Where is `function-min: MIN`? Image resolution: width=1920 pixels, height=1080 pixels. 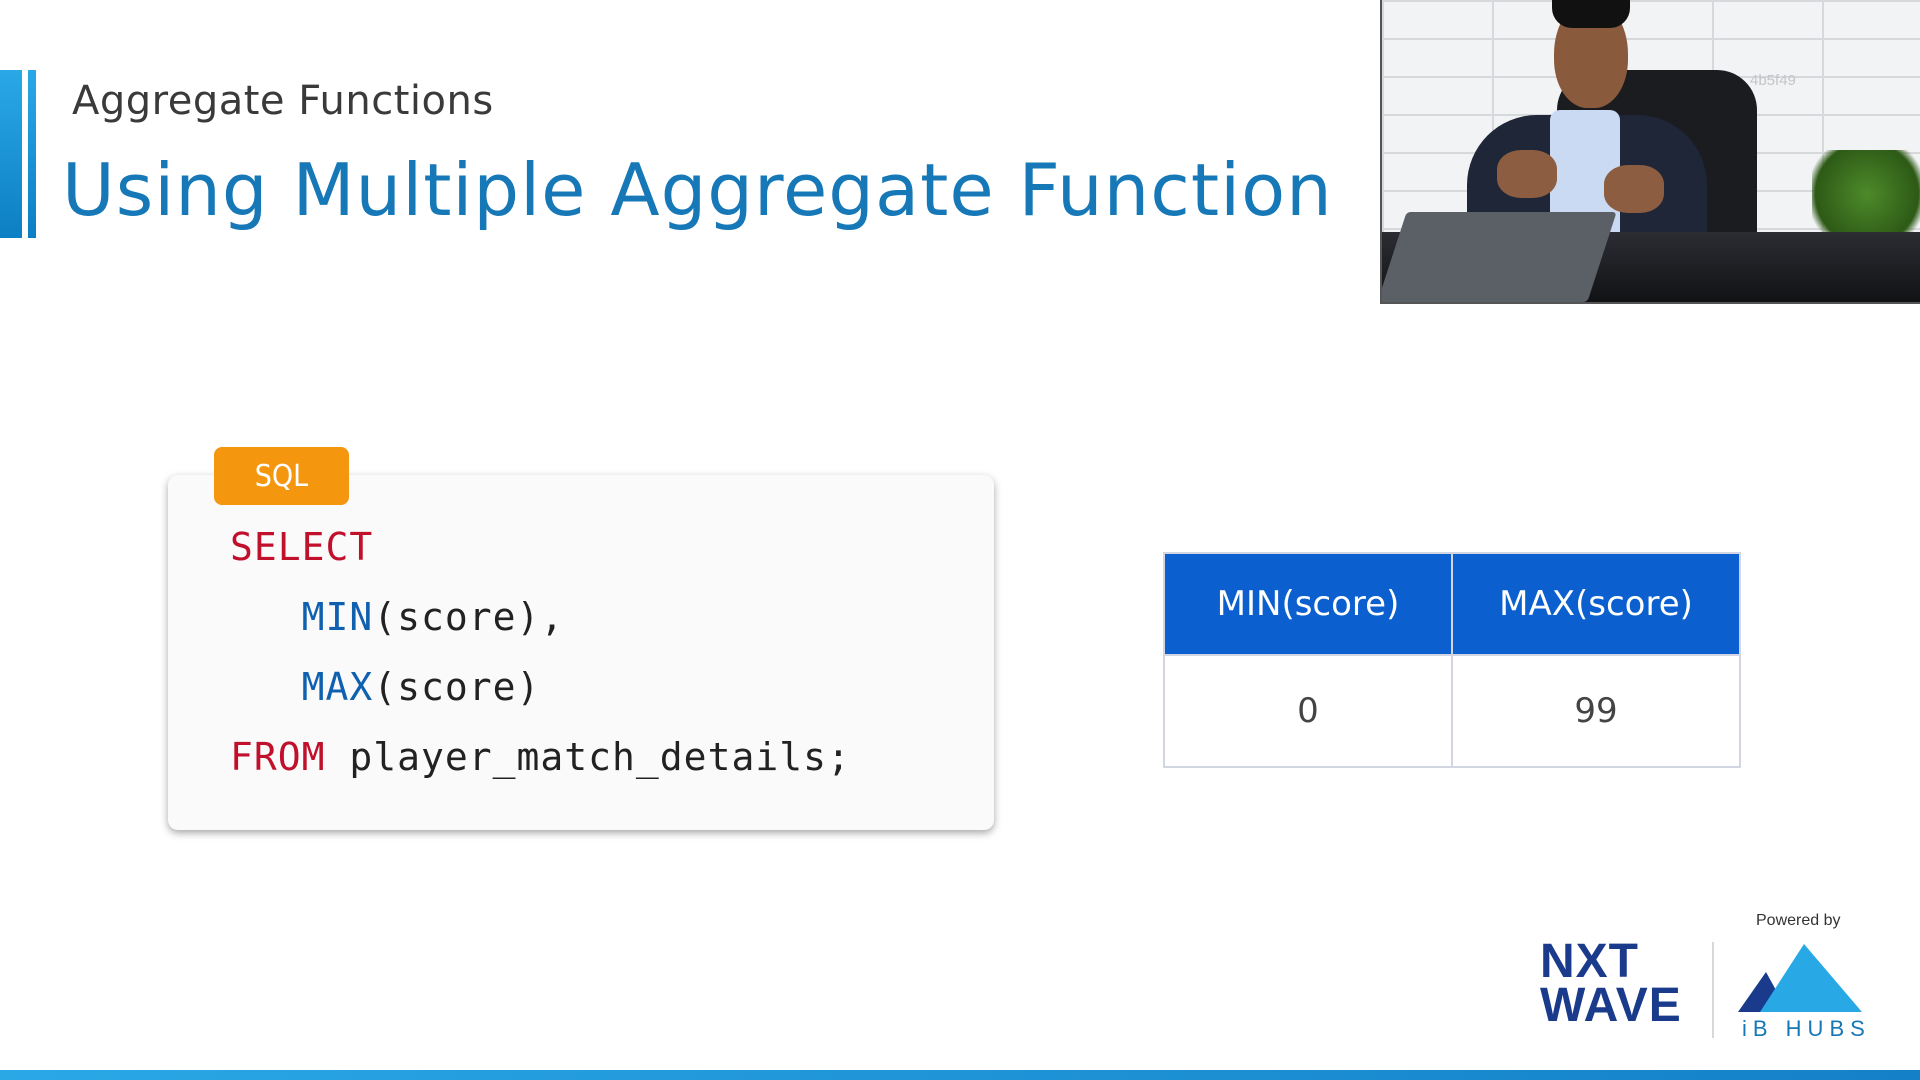 function-min: MIN is located at coordinates (337, 617).